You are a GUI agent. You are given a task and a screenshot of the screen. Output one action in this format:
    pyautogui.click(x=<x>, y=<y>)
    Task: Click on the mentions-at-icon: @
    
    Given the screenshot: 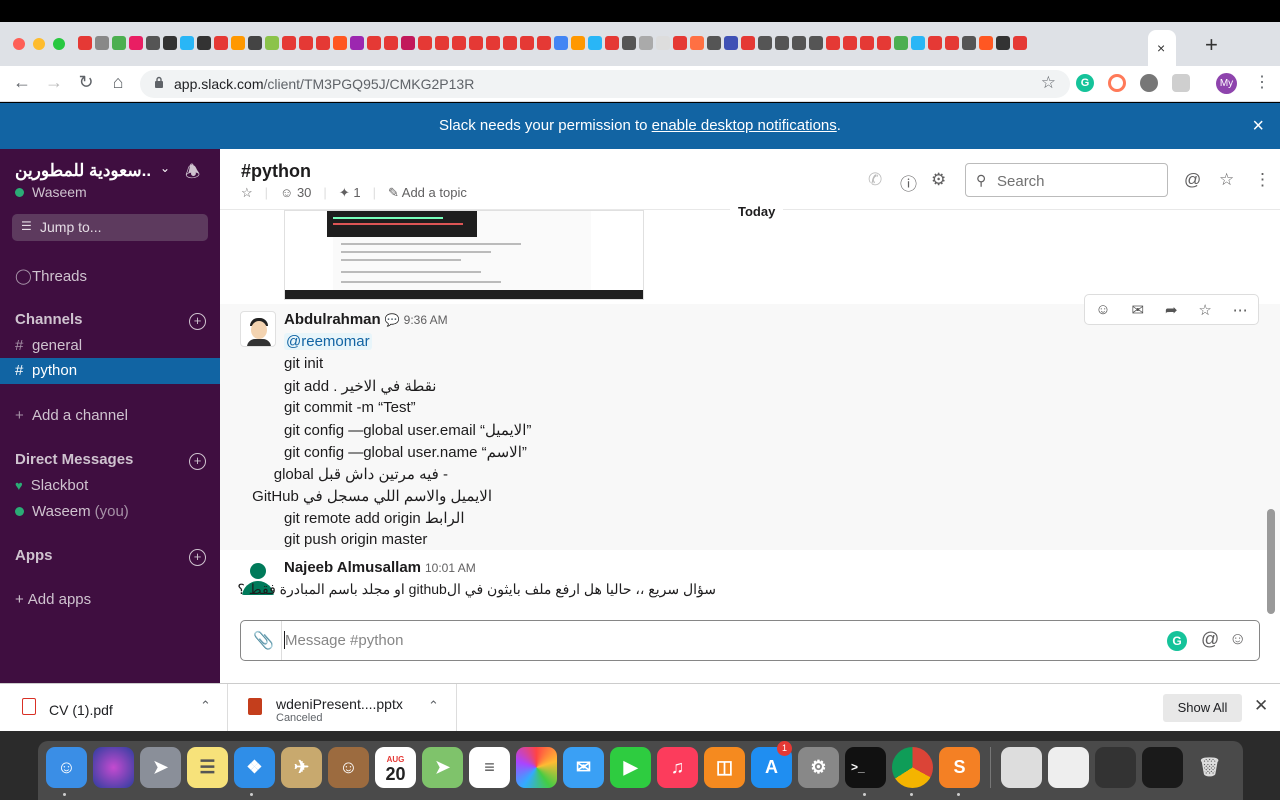 What is the action you would take?
    pyautogui.click(x=1192, y=180)
    